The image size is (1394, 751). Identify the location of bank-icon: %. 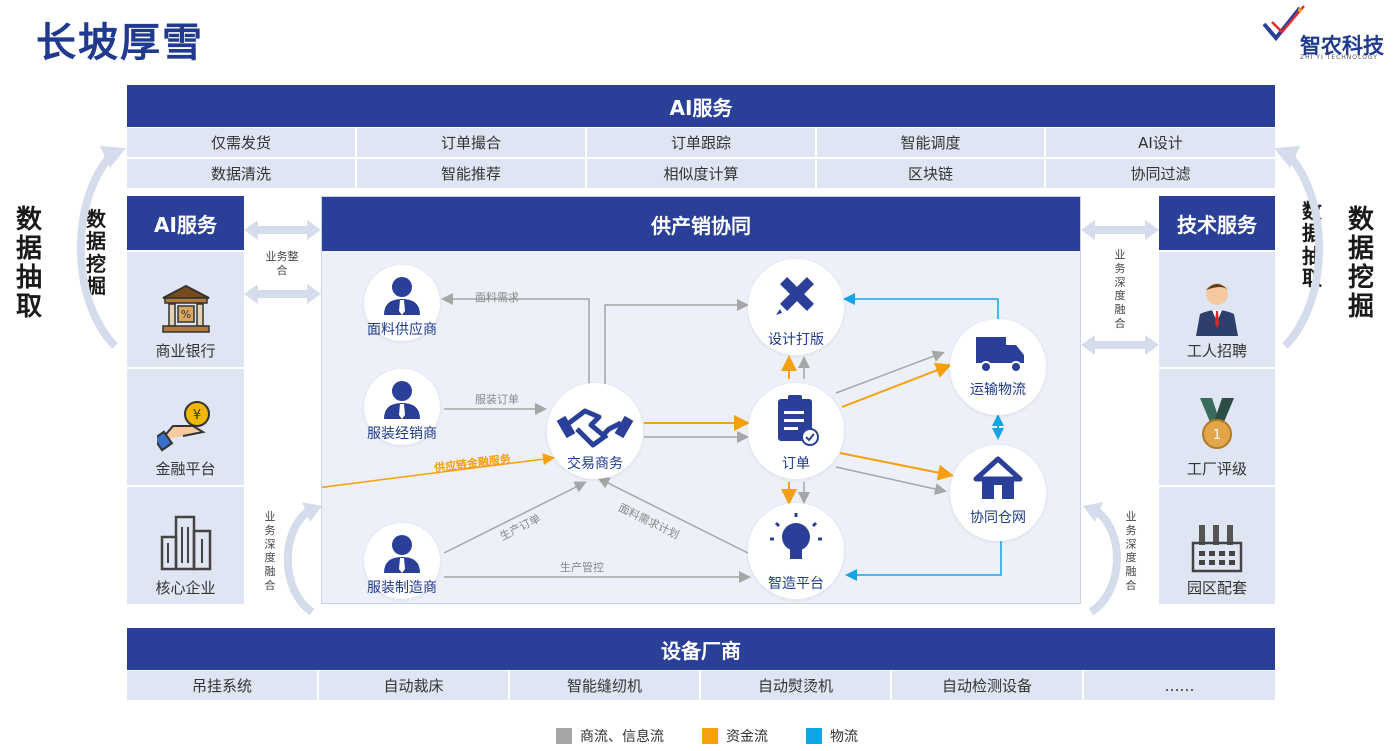
(185, 308).